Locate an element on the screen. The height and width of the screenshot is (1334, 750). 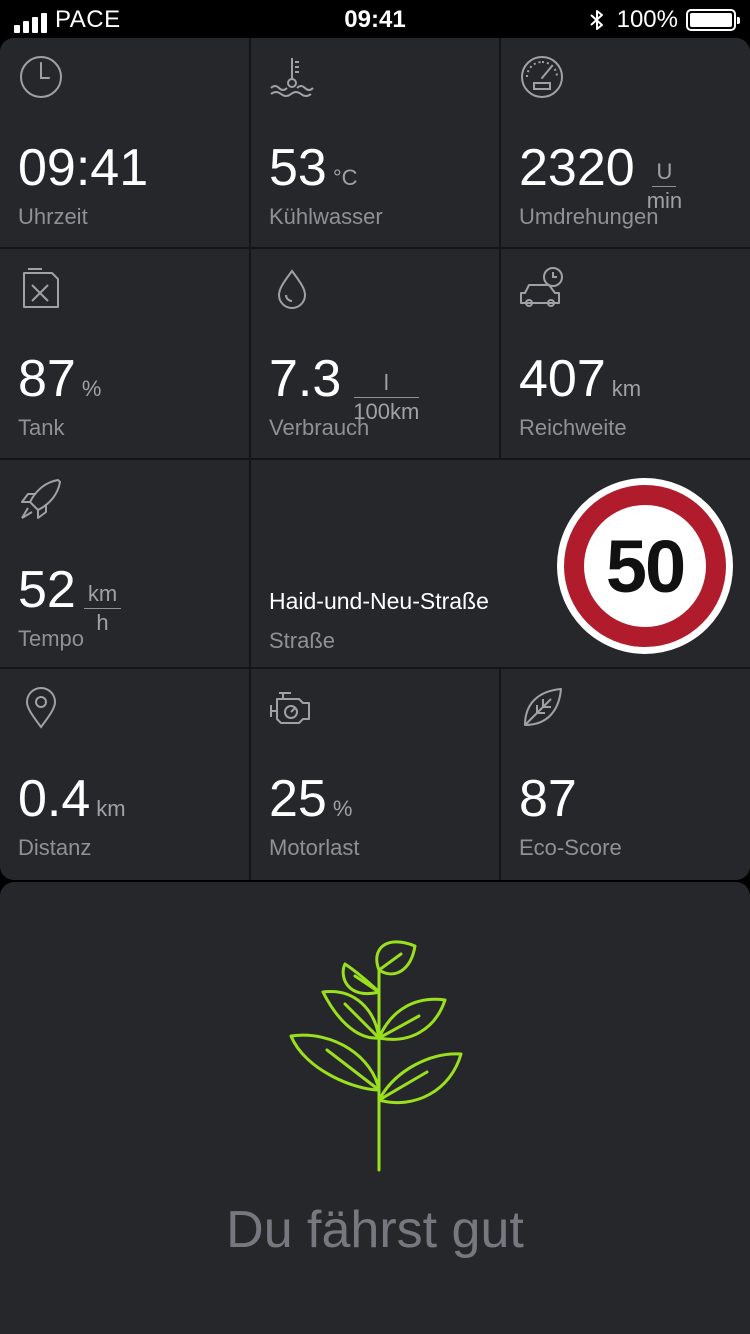
distance-unit: km is located at coordinates (111, 808).